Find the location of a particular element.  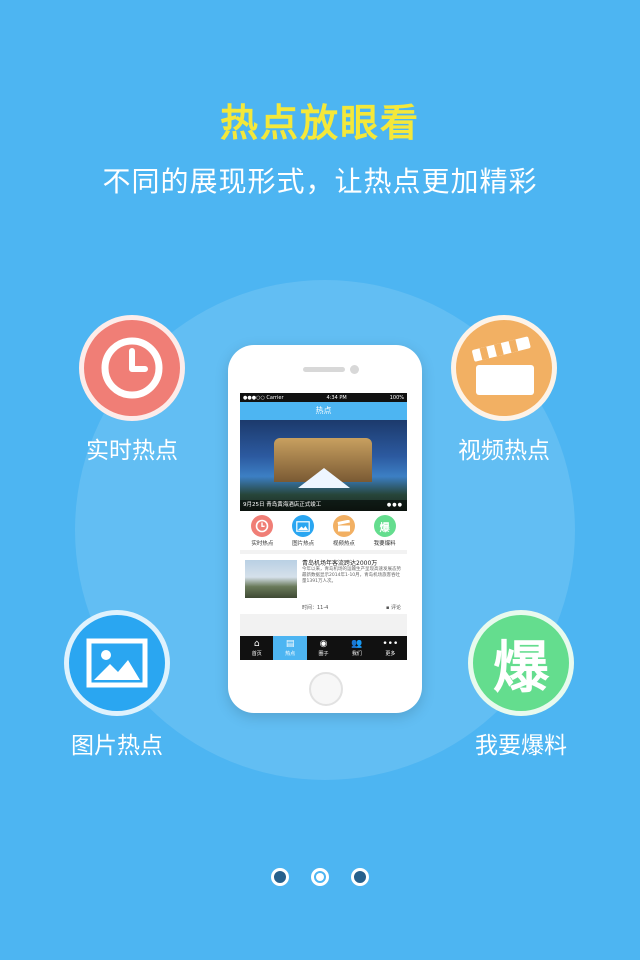

screen-quick-menu: 实时热点 图片热点 视频热点 爆 我要爆料 is located at coordinates (323, 530).